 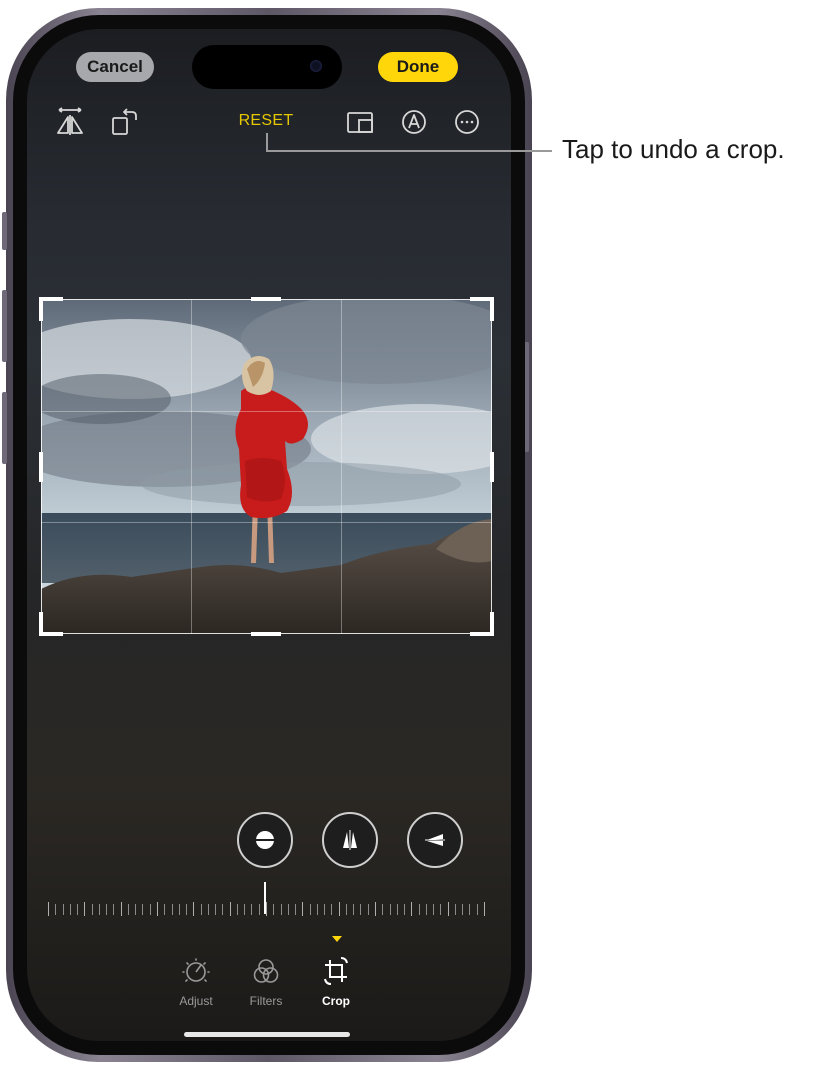 What do you see at coordinates (266, 299) in the screenshot?
I see `crop-edge-top` at bounding box center [266, 299].